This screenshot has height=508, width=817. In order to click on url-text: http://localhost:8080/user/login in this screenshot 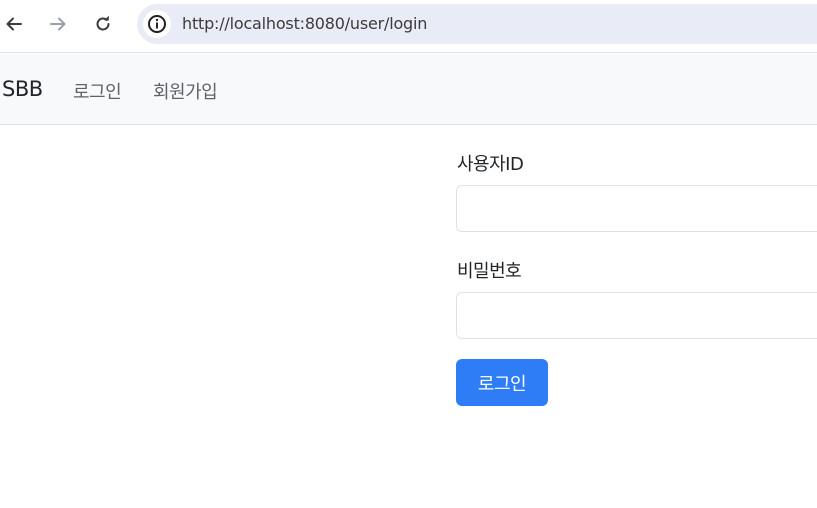, I will do `click(304, 23)`.